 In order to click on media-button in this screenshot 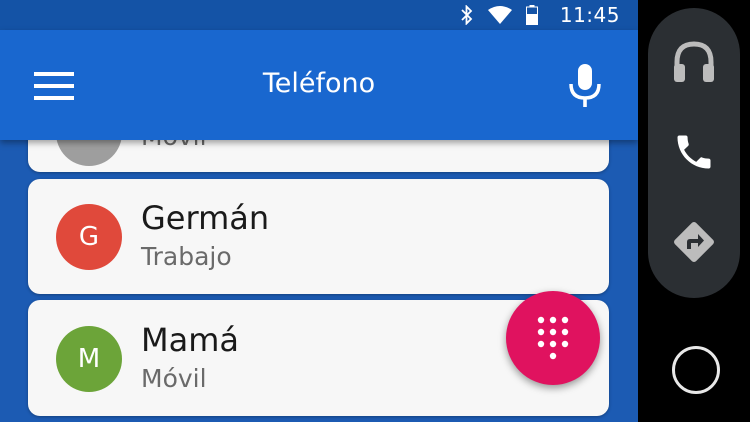, I will do `click(694, 62)`.